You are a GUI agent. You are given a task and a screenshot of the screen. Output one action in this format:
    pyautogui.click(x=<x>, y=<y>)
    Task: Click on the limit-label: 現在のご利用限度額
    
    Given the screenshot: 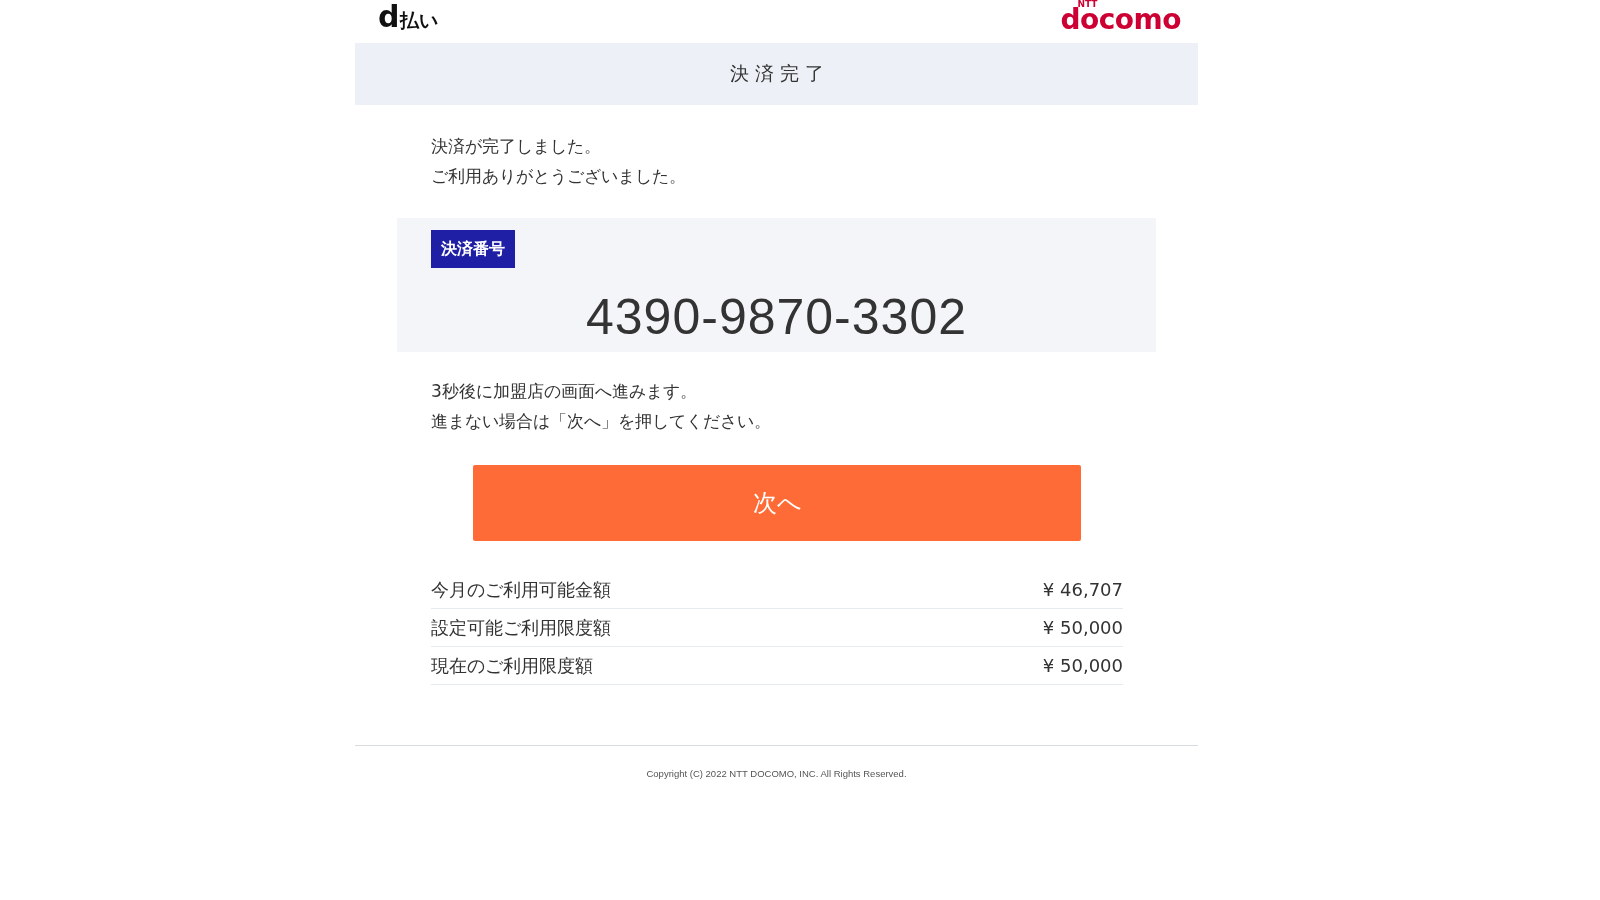 What is the action you would take?
    pyautogui.click(x=512, y=665)
    